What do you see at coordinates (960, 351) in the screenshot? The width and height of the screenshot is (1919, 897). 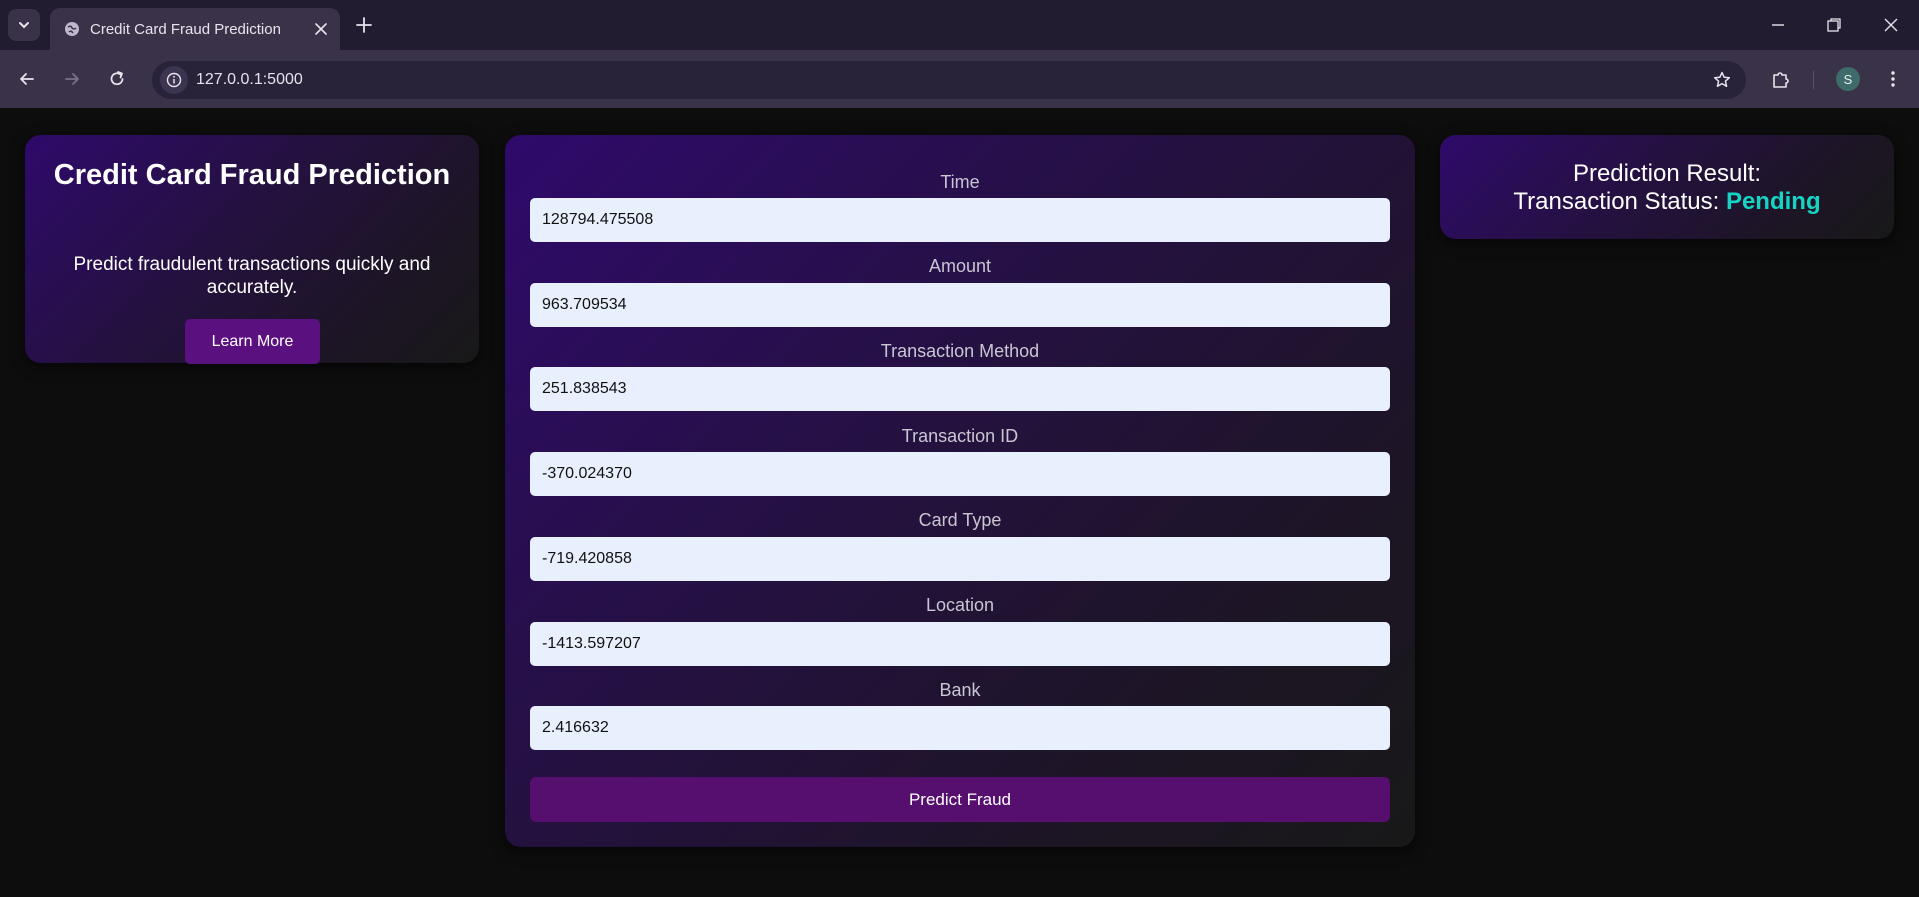 I see `transaction-method-label: Transaction Method` at bounding box center [960, 351].